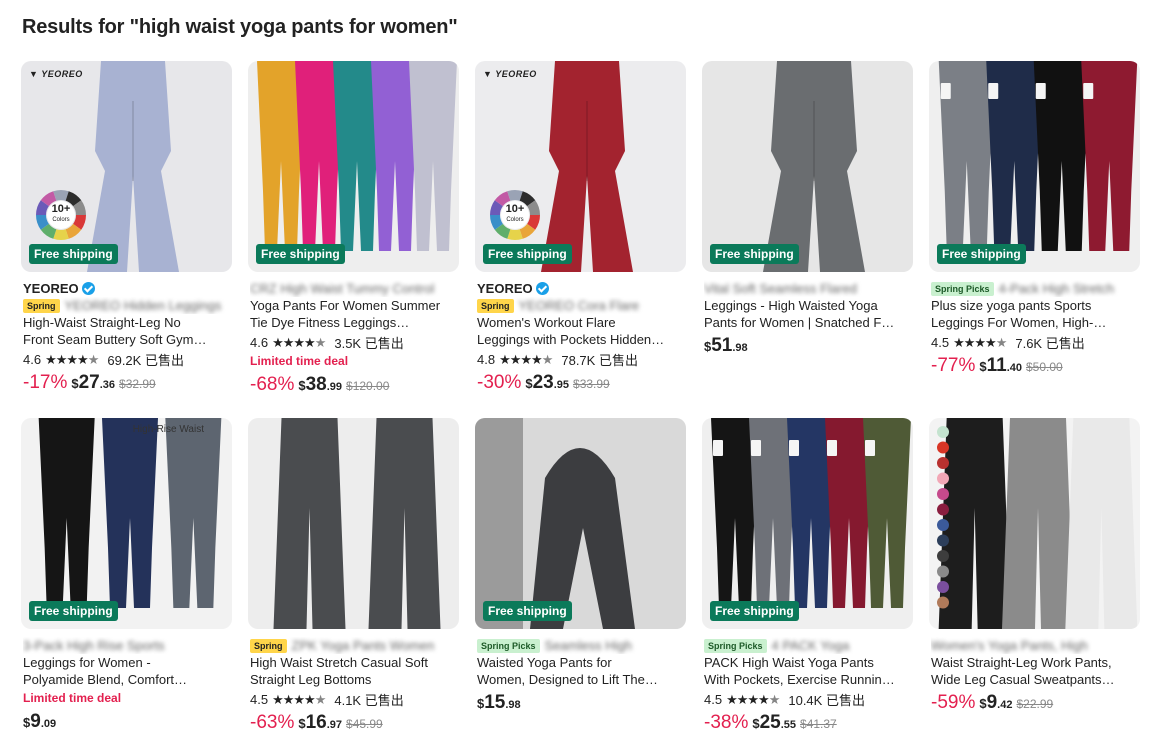  Describe the element at coordinates (780, 288) in the screenshot. I see `product-title-hidden: Vital Soft Seamless Flared` at that location.